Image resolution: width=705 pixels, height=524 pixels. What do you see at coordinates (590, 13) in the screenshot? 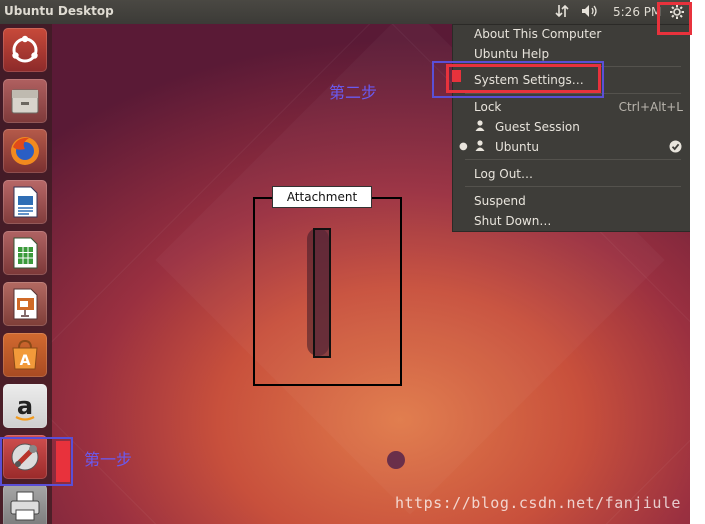
I see `volume-icon` at bounding box center [590, 13].